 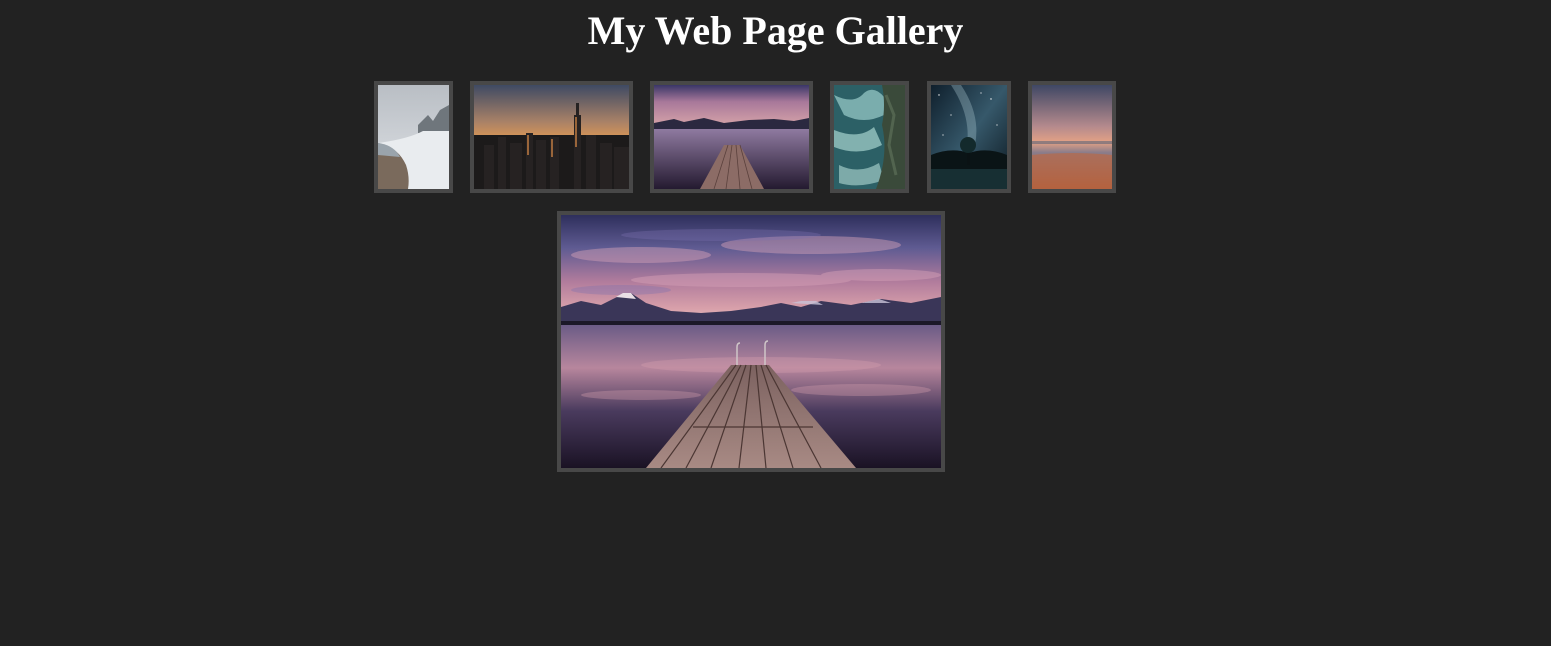 I want to click on thumbnail-city-skyline, so click(x=551, y=137).